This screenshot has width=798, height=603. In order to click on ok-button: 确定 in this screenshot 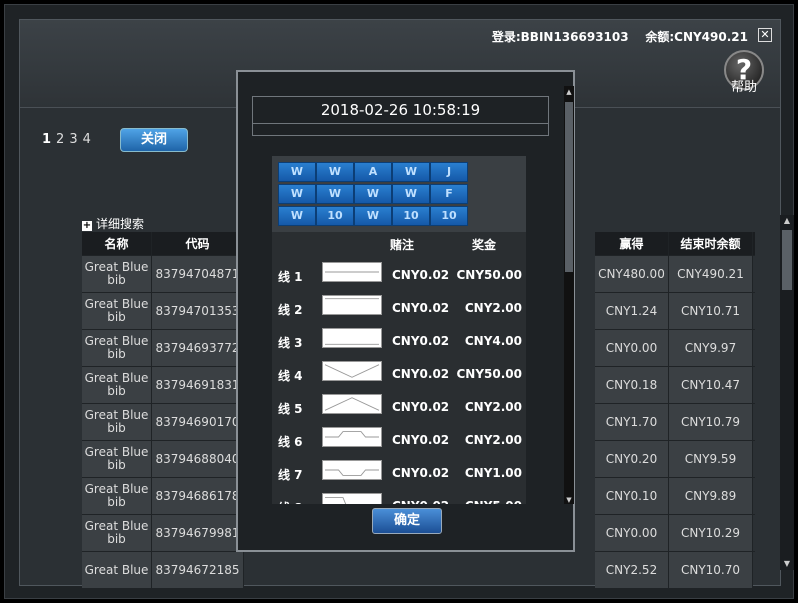, I will do `click(407, 521)`.